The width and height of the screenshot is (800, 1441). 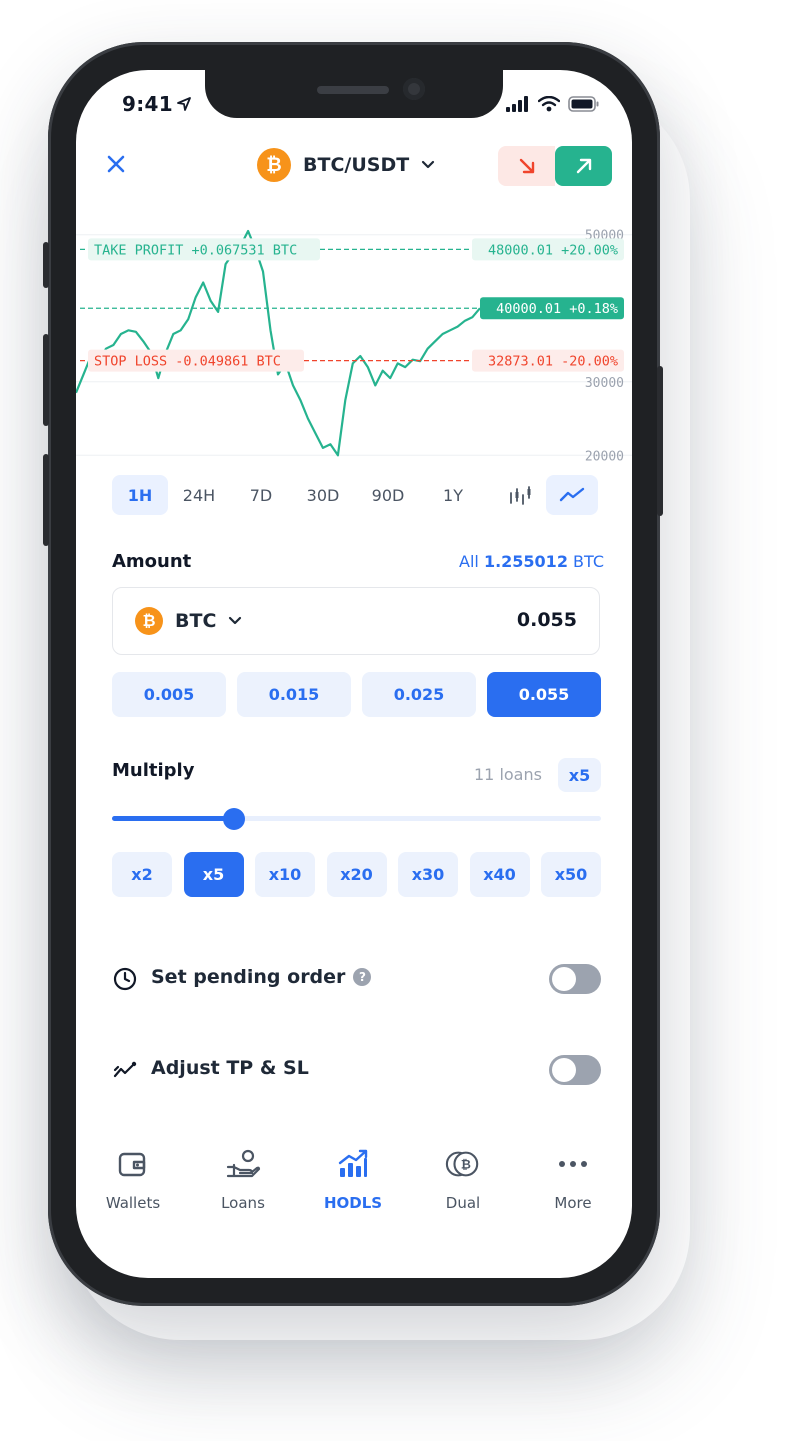 I want to click on multiplier-option: x20, so click(x=356, y=874).